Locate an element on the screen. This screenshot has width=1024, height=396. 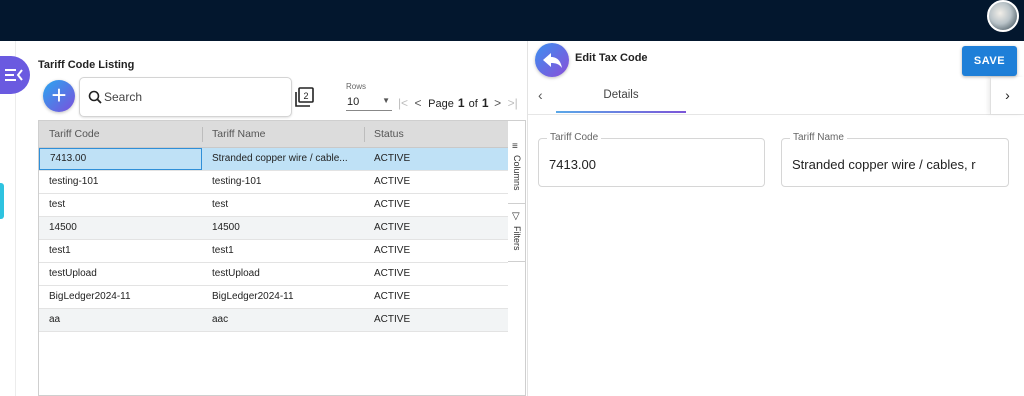
search-box is located at coordinates (185, 97).